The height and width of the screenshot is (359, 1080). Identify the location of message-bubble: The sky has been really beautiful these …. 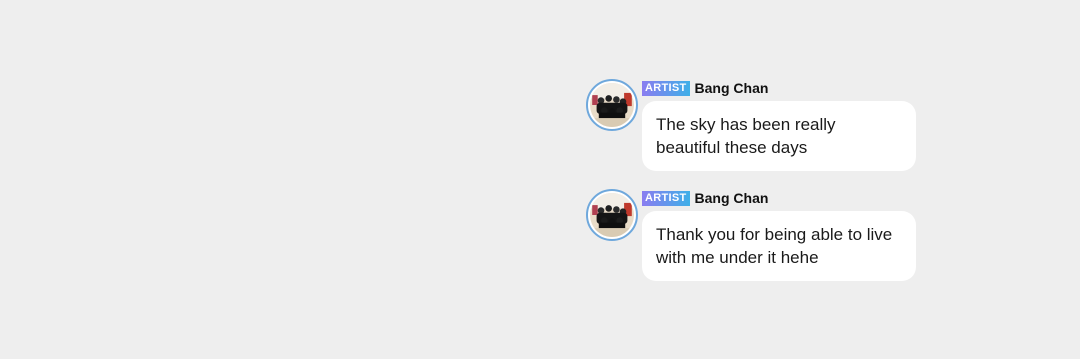
(779, 136).